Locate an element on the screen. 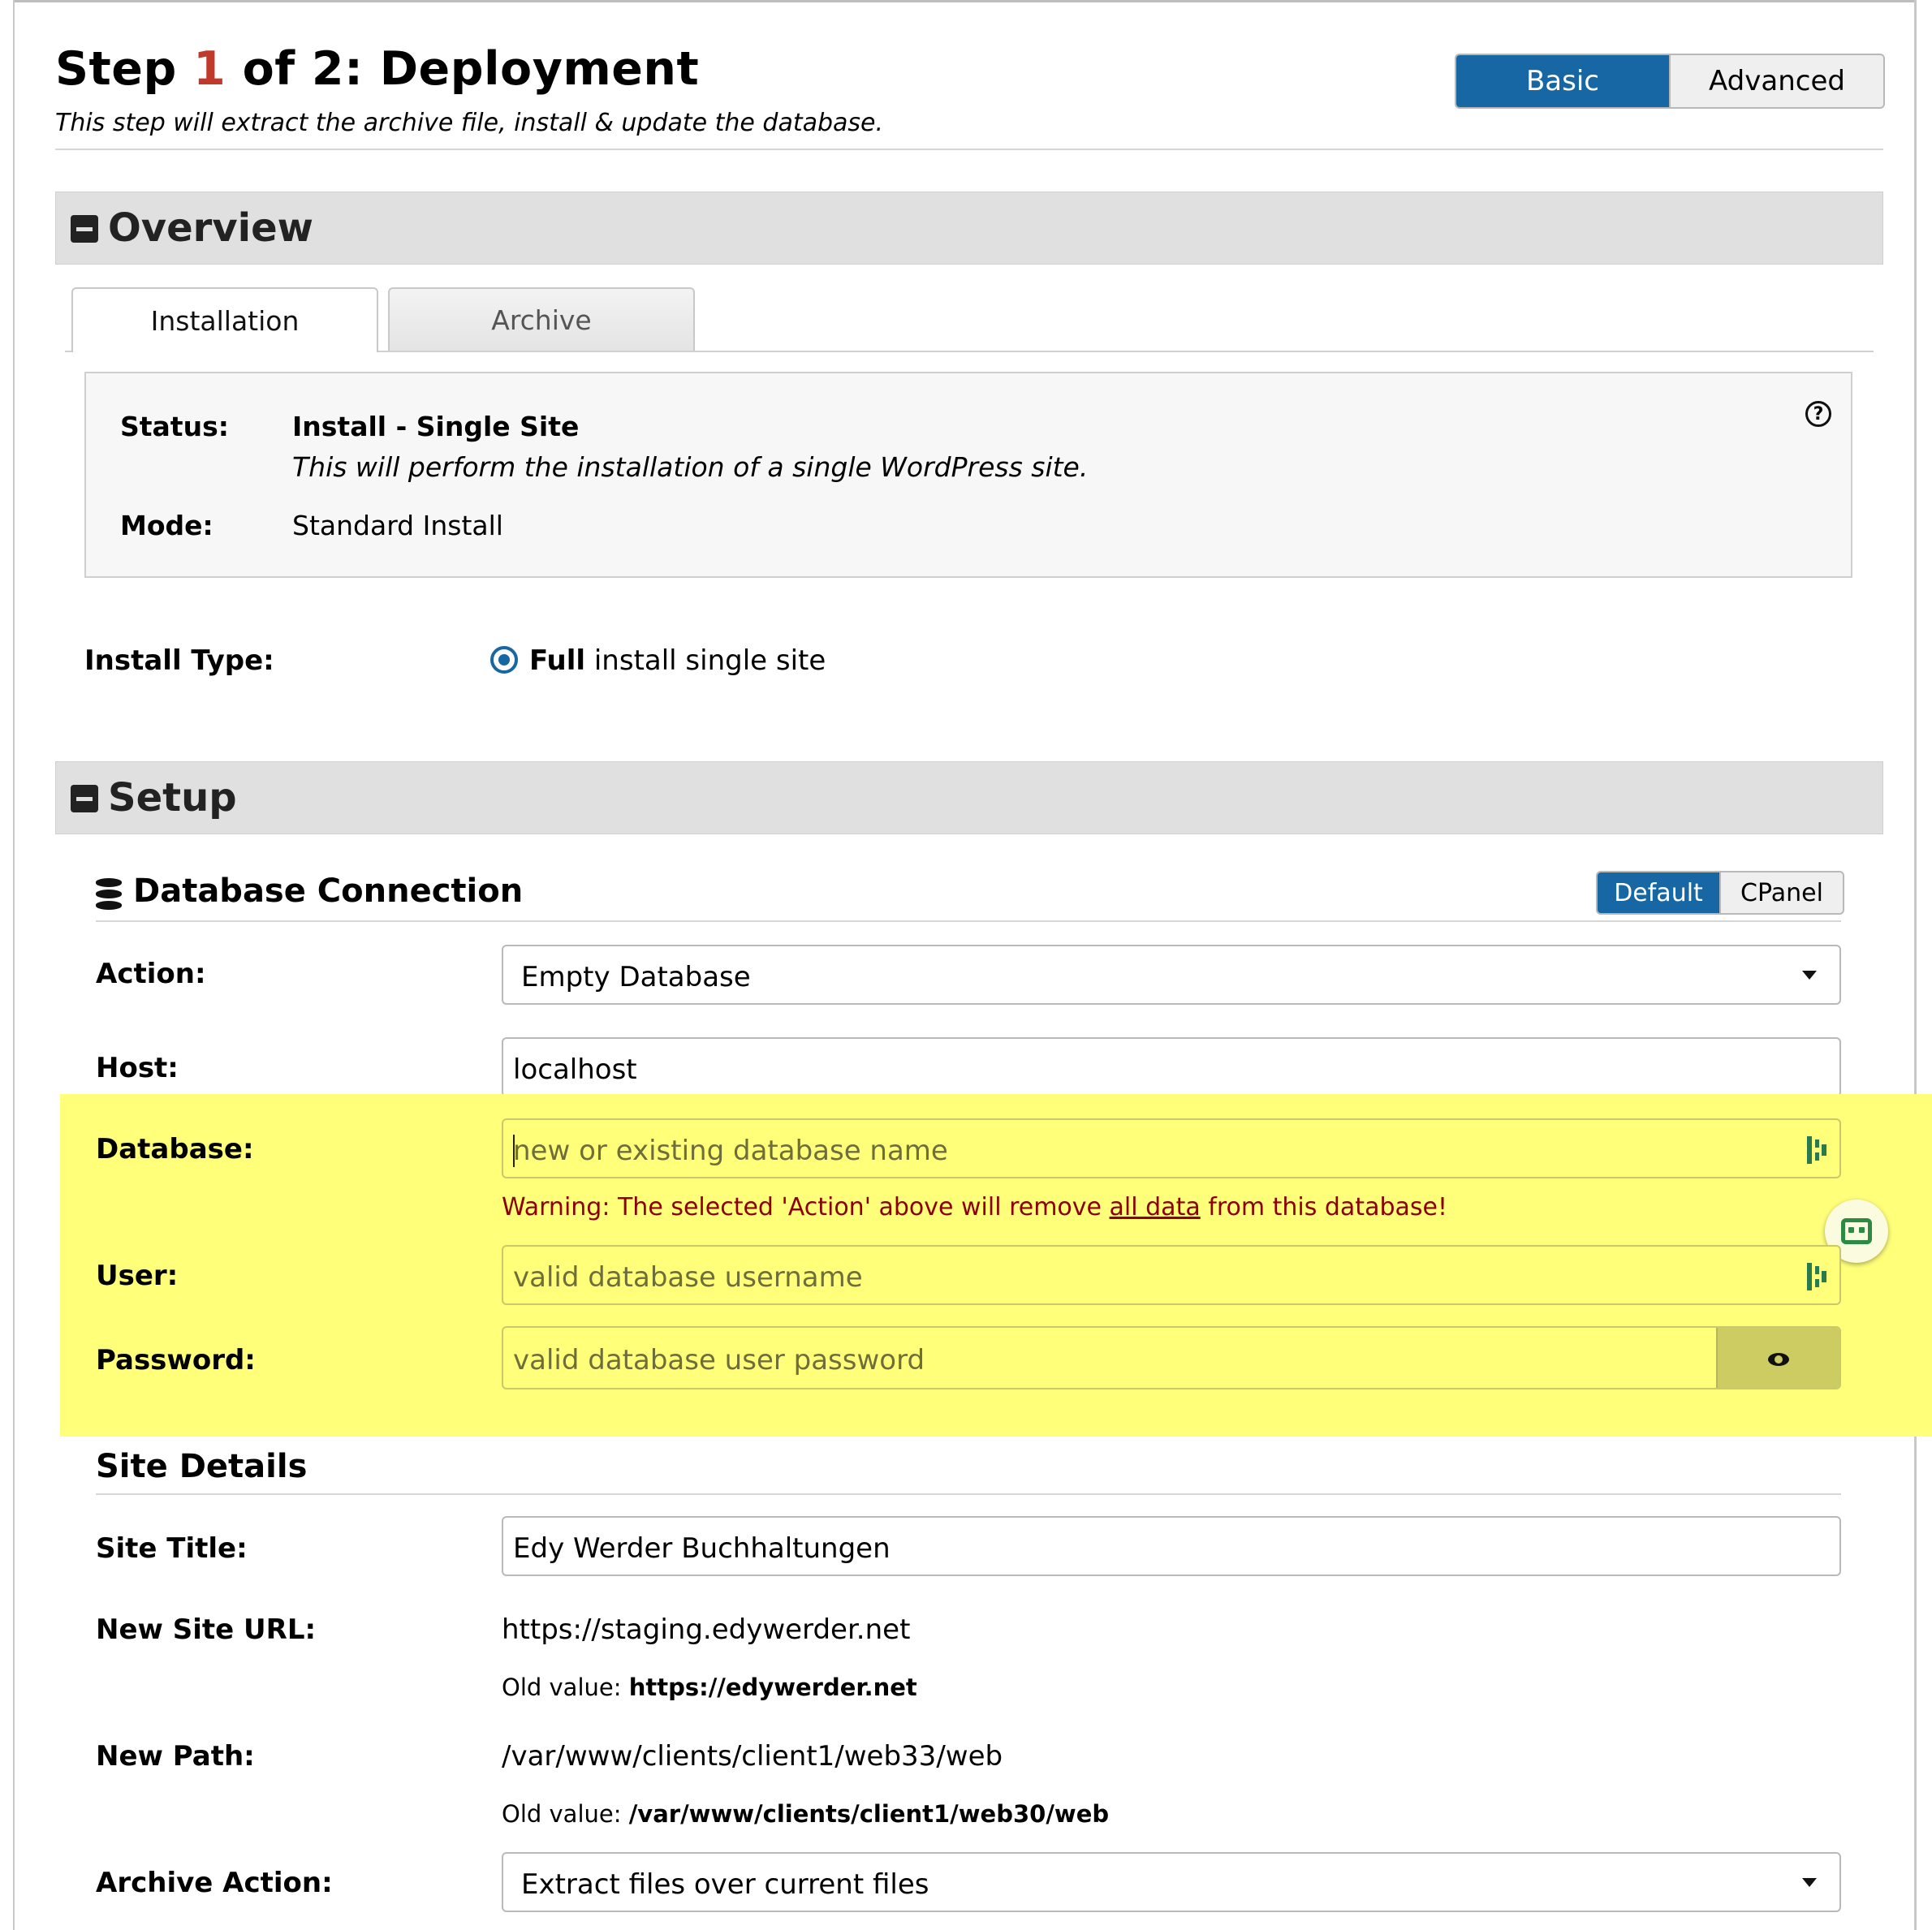 This screenshot has height=1930, width=1932. new-path-label: New Path: is located at coordinates (175, 1756).